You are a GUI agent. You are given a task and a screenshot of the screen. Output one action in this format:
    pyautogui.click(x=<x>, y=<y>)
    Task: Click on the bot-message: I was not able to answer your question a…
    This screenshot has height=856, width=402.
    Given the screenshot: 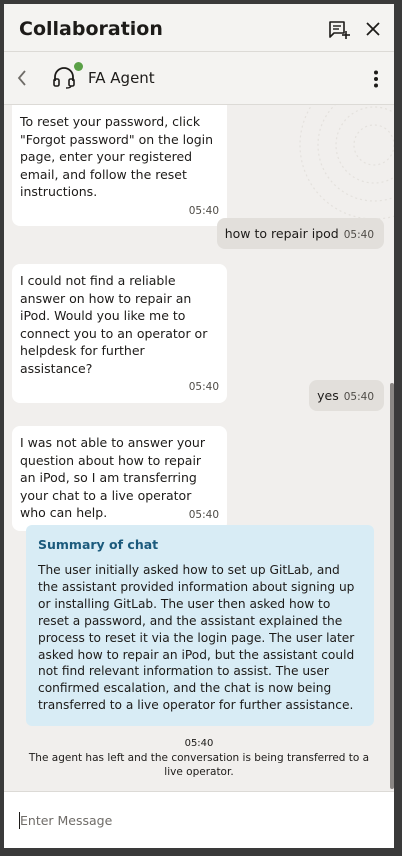 What is the action you would take?
    pyautogui.click(x=119, y=478)
    